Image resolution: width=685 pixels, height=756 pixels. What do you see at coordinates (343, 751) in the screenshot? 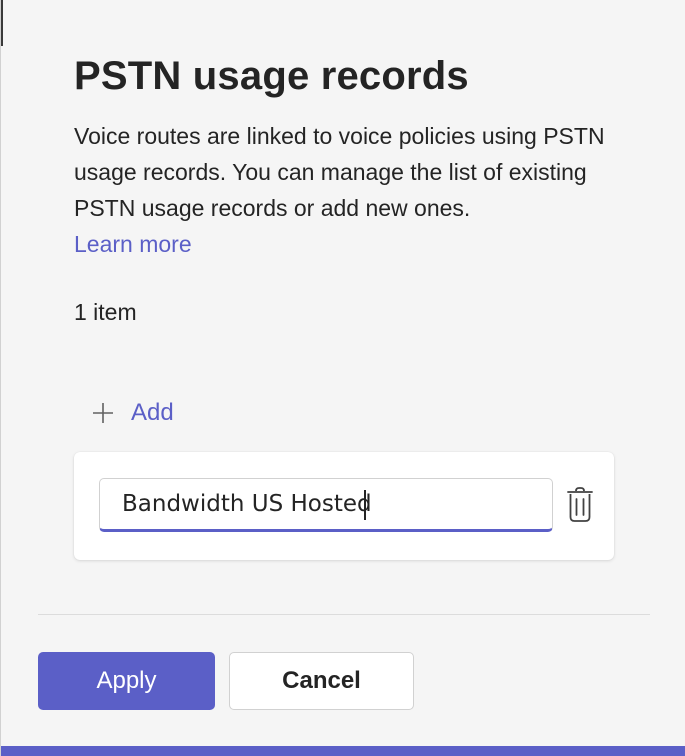
I see `bottom-accent-bar` at bounding box center [343, 751].